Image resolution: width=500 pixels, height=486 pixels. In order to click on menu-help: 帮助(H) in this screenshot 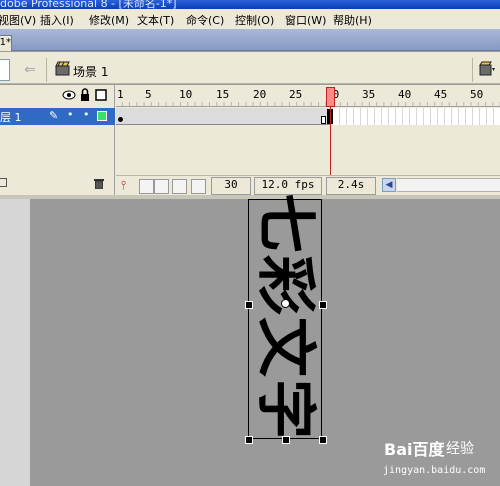, I will do `click(352, 20)`.